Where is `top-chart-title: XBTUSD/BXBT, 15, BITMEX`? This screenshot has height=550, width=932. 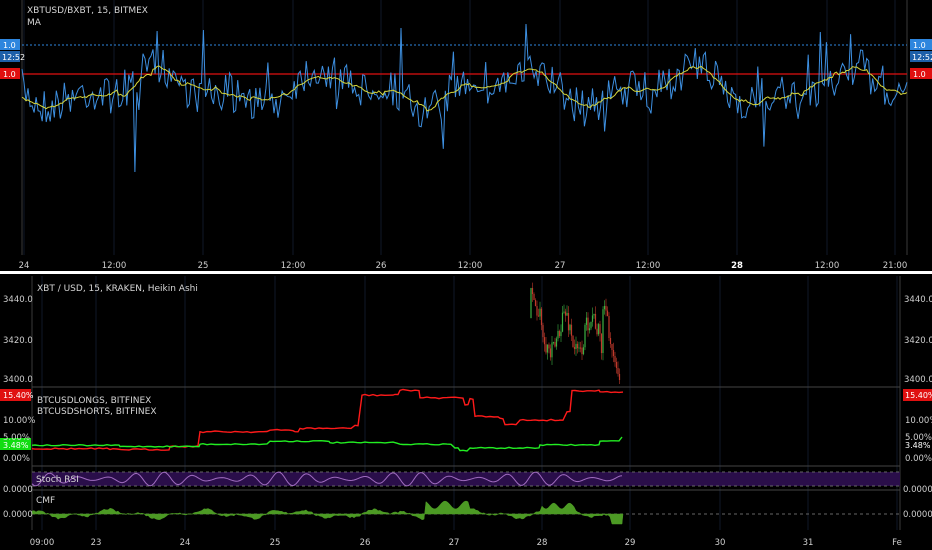 top-chart-title: XBTUSD/BXBT, 15, BITMEX is located at coordinates (87, 11).